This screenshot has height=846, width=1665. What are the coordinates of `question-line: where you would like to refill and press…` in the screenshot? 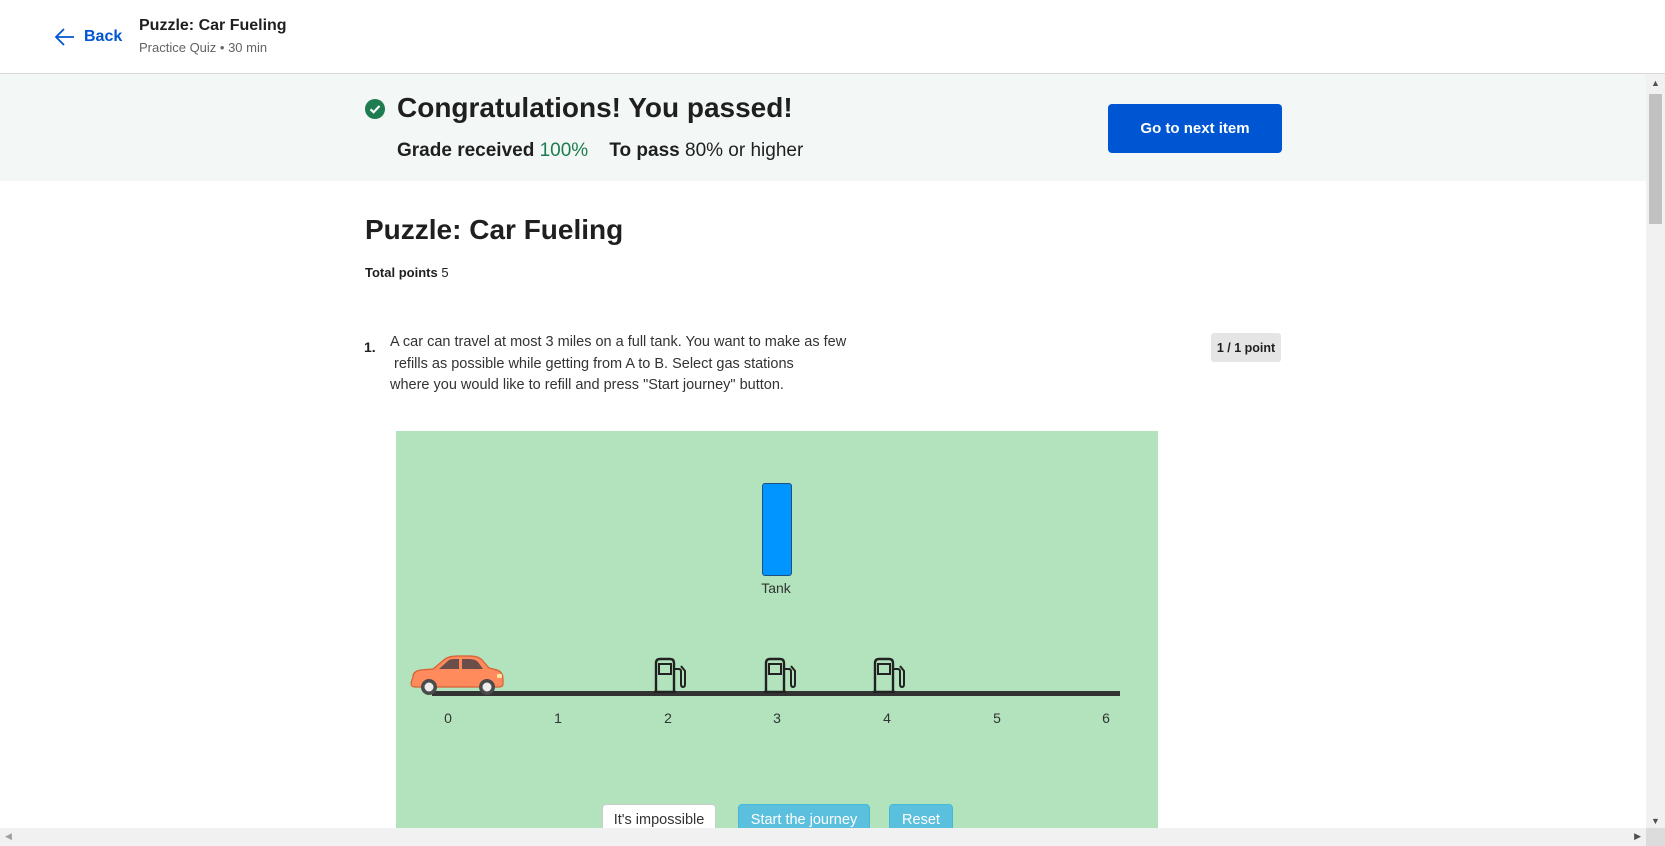 It's located at (587, 385).